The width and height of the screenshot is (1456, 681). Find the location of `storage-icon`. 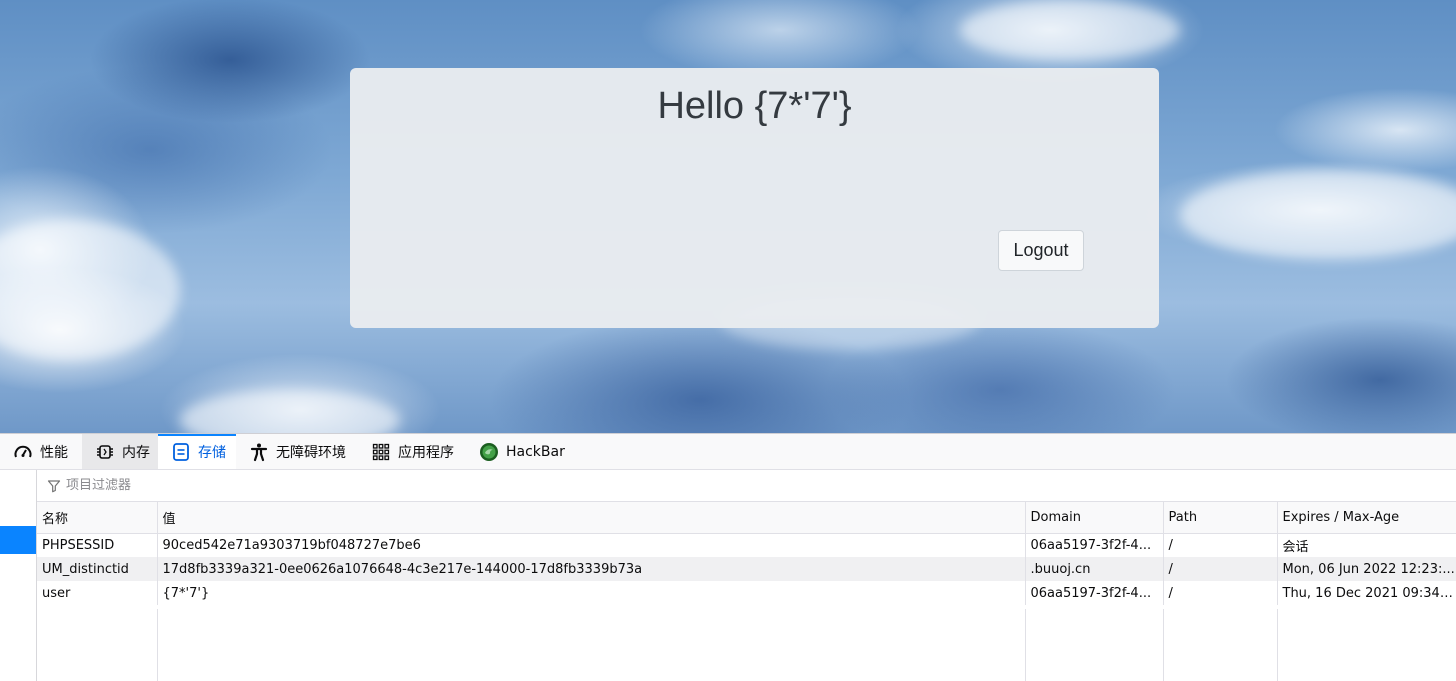

storage-icon is located at coordinates (181, 452).